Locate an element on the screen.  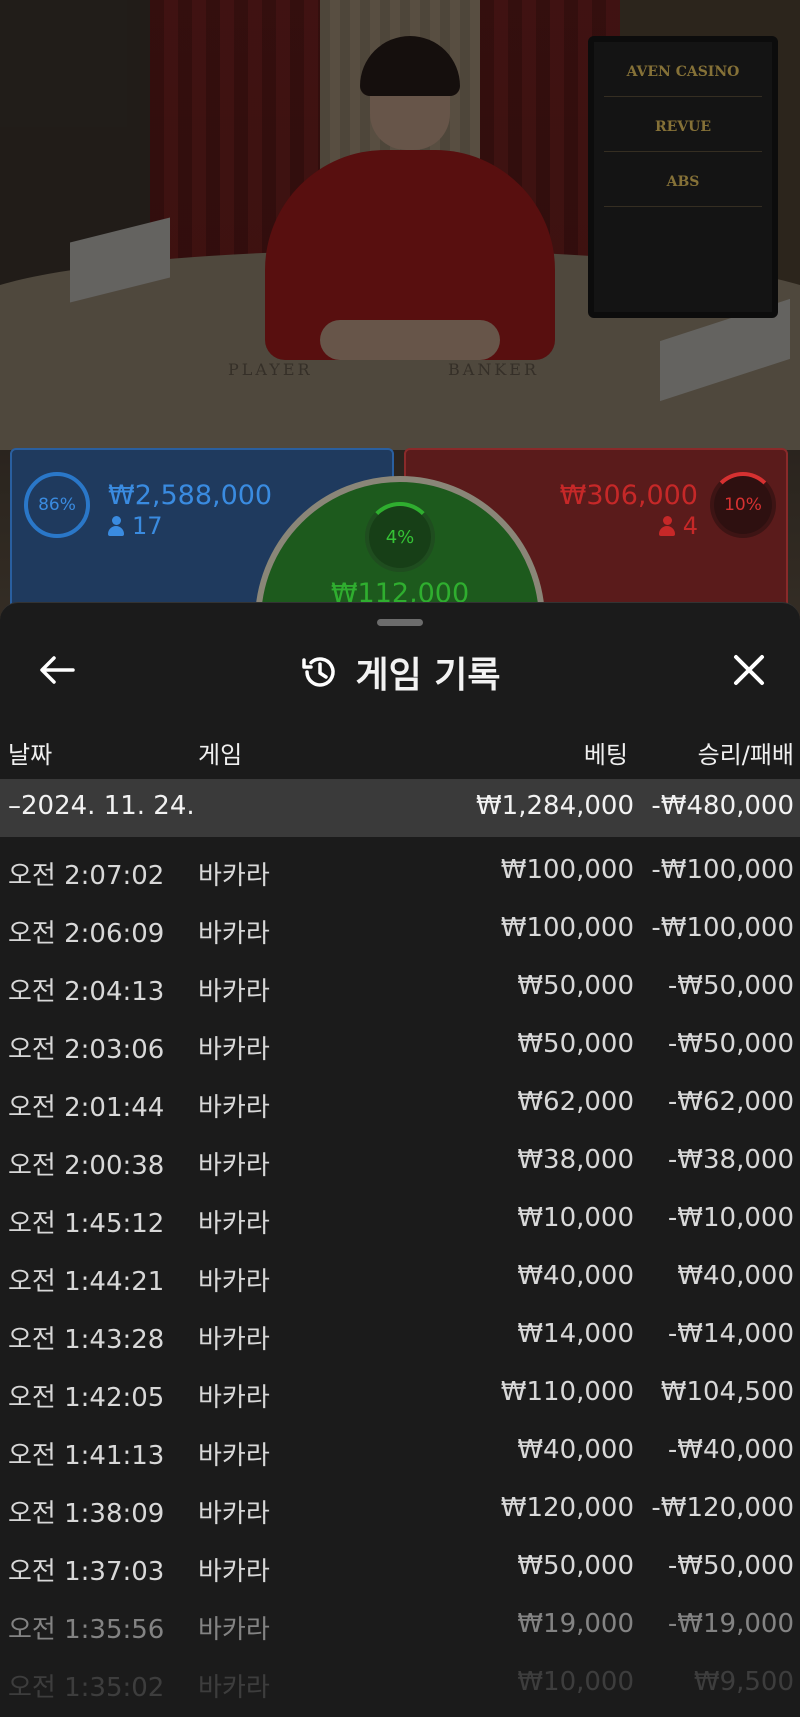
close-button is located at coordinates (749, 670).